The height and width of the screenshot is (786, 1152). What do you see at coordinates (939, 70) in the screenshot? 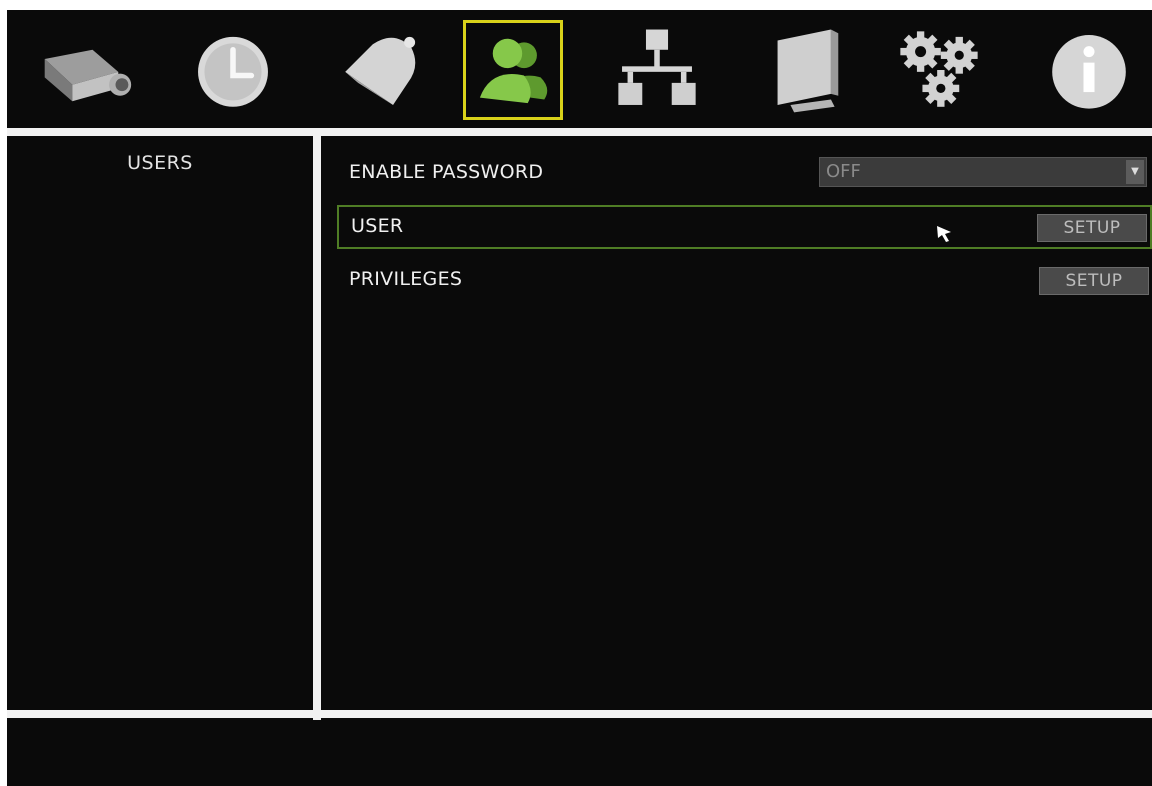
I see `gears-icon` at bounding box center [939, 70].